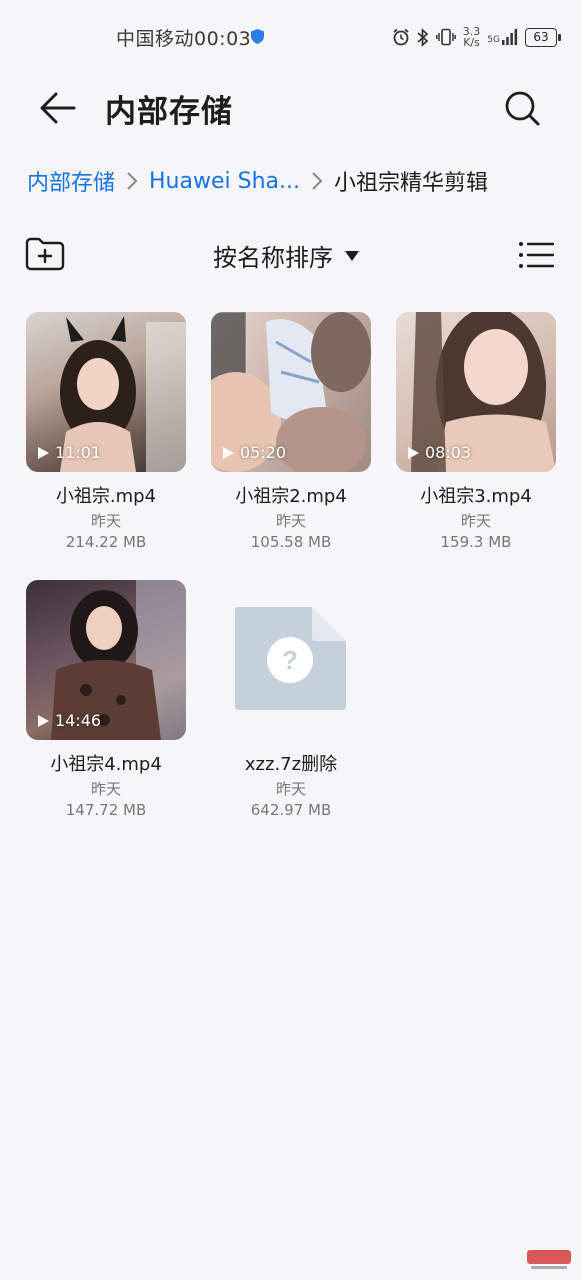 This screenshot has width=581, height=1280. Describe the element at coordinates (106, 660) in the screenshot. I see `video-thumbnail: 14:46` at that location.